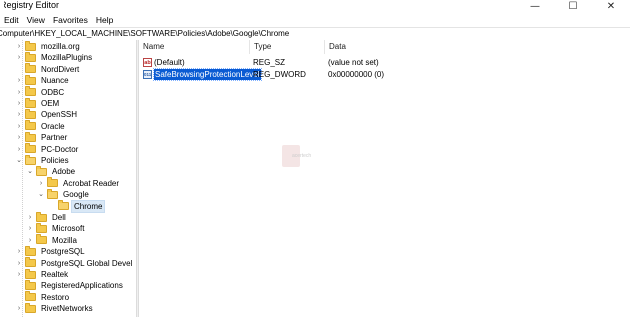  I want to click on column-header-data: Data, so click(385, 47).